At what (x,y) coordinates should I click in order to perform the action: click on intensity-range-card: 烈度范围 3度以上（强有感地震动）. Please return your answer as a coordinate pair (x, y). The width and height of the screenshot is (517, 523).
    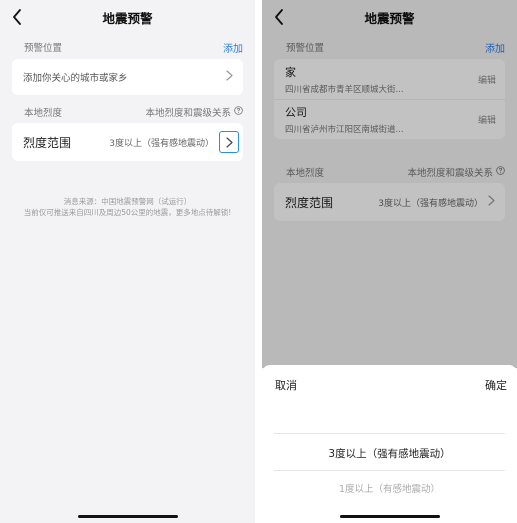
    Looking at the image, I should click on (127, 142).